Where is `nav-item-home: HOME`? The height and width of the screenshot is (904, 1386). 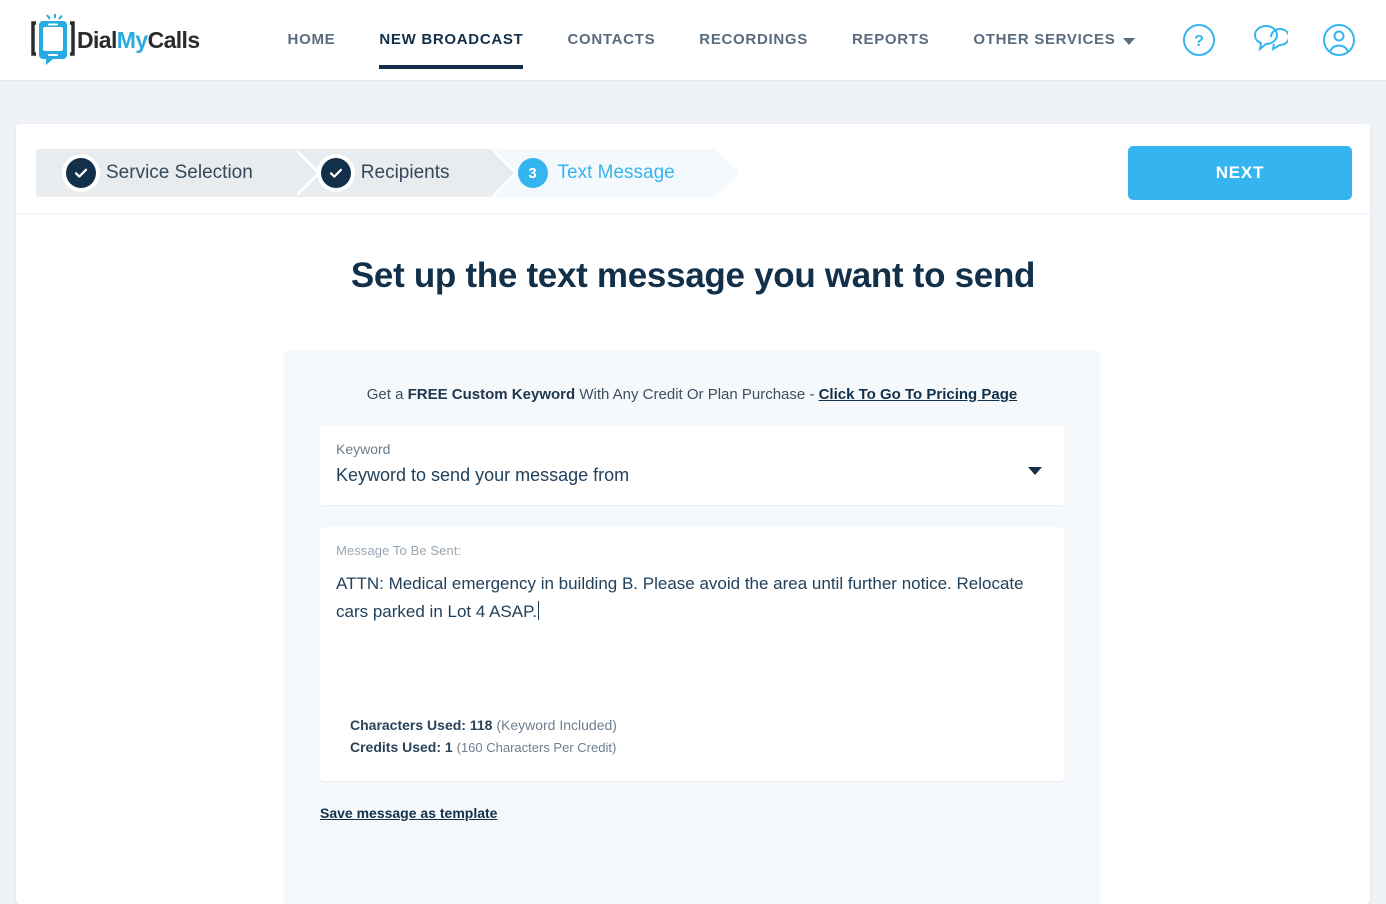 nav-item-home: HOME is located at coordinates (312, 40).